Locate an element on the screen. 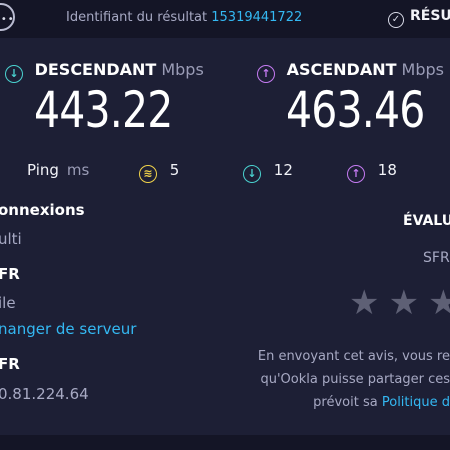  connections-value: ulti is located at coordinates (11, 239).